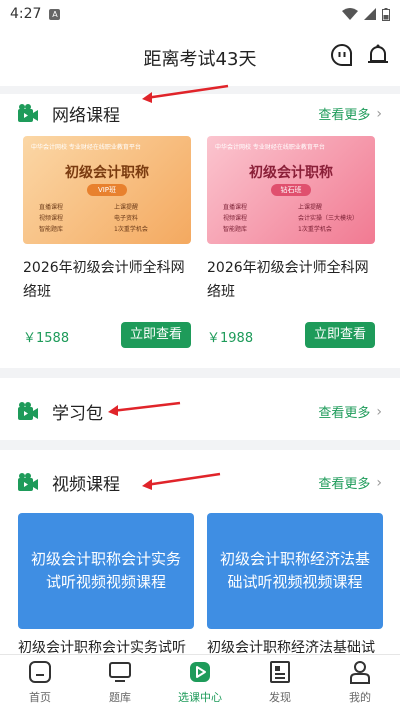 The width and height of the screenshot is (400, 710). I want to click on tab-label: 选课中心, so click(200, 697).